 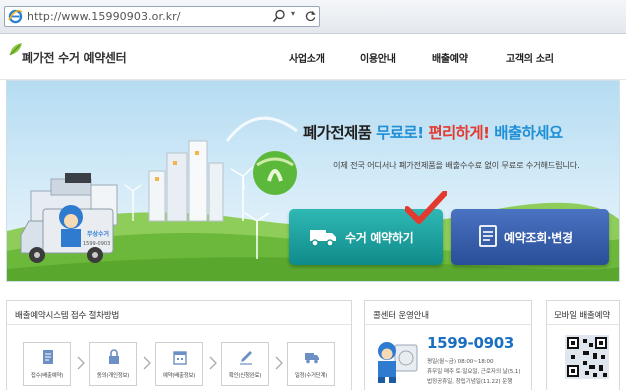 I want to click on mobile-panel-title: 모바일 배출예약, so click(x=582, y=316).